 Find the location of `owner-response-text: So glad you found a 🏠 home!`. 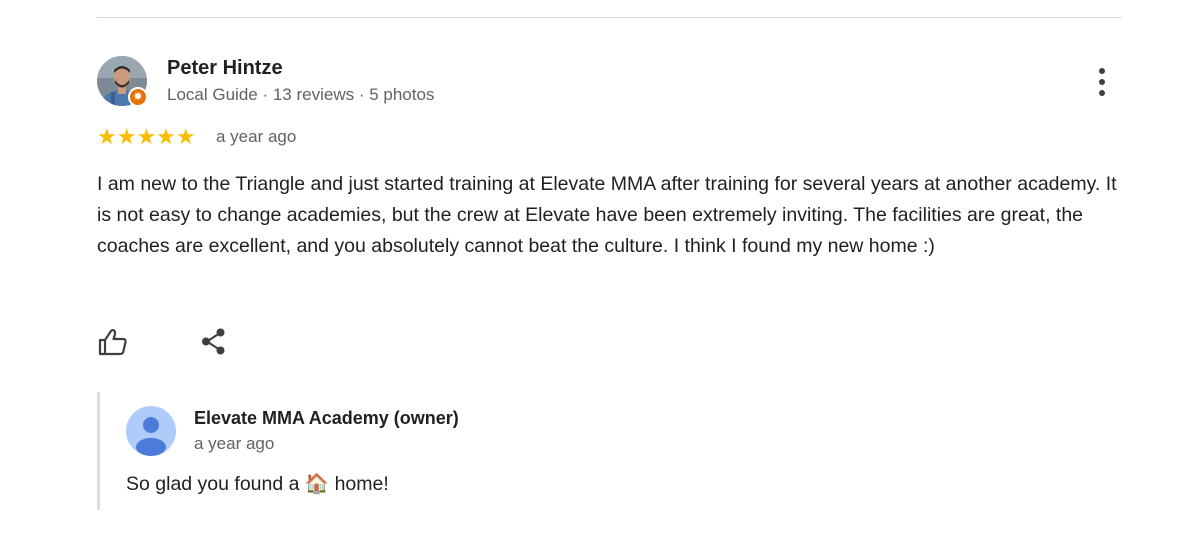

owner-response-text: So glad you found a 🏠 home! is located at coordinates (257, 484).